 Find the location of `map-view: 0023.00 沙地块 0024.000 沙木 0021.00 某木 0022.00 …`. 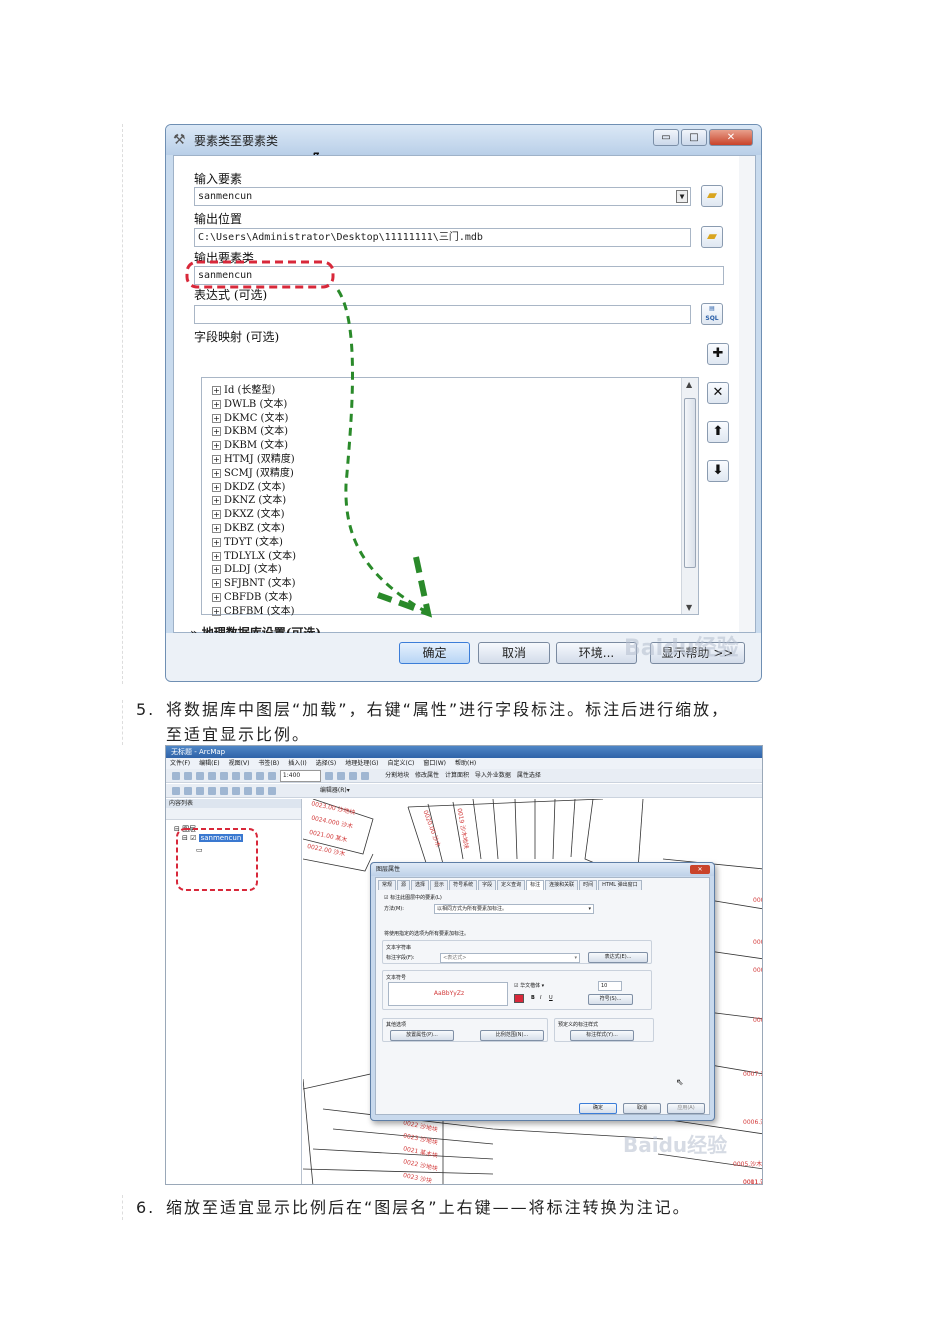

map-view: 0023.00 沙地块 0024.000 沙木 0021.00 某木 0022.00 … is located at coordinates (533, 992).